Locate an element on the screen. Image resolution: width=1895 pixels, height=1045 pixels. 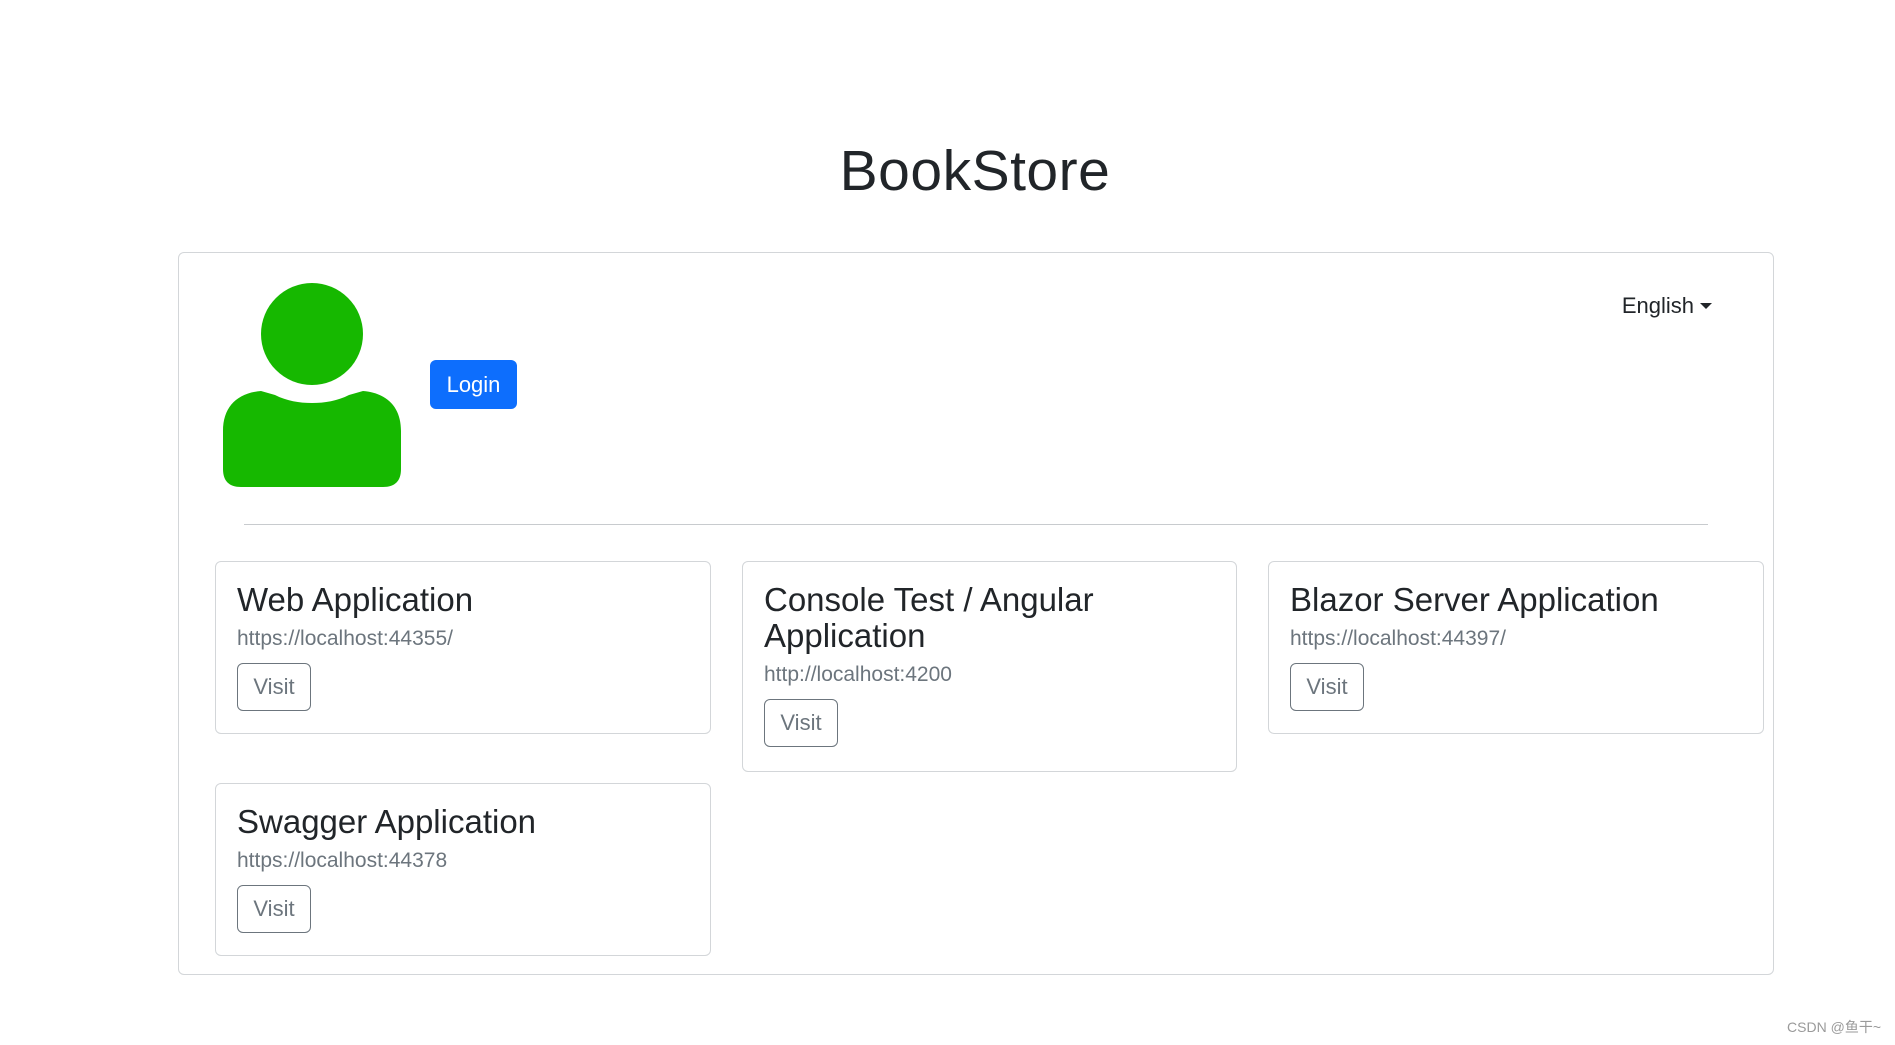
app-title: Web Application is located at coordinates (355, 599).